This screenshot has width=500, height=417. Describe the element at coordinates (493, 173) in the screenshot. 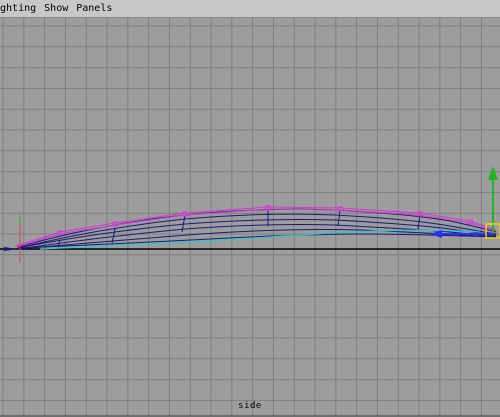

I see `manipulator-y-arrowhead` at that location.